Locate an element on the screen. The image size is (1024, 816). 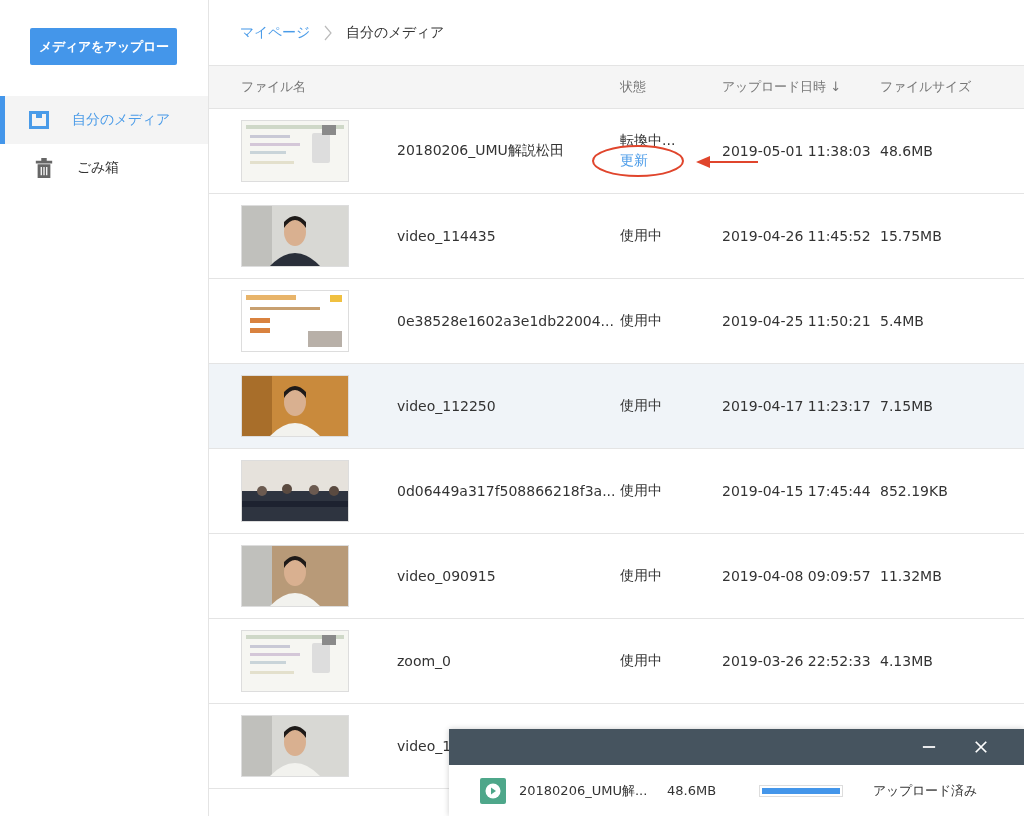
annotation-arrow is located at coordinates (727, 162).